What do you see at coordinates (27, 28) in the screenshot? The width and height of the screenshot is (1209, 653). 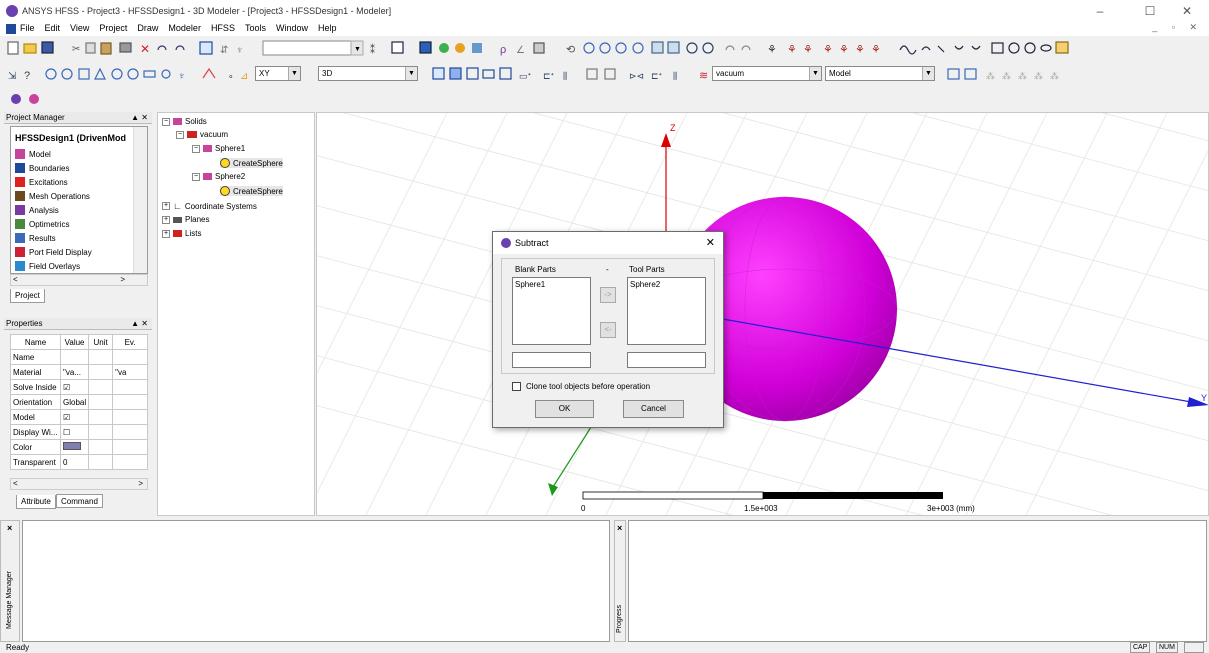 I see `menu-file: File` at bounding box center [27, 28].